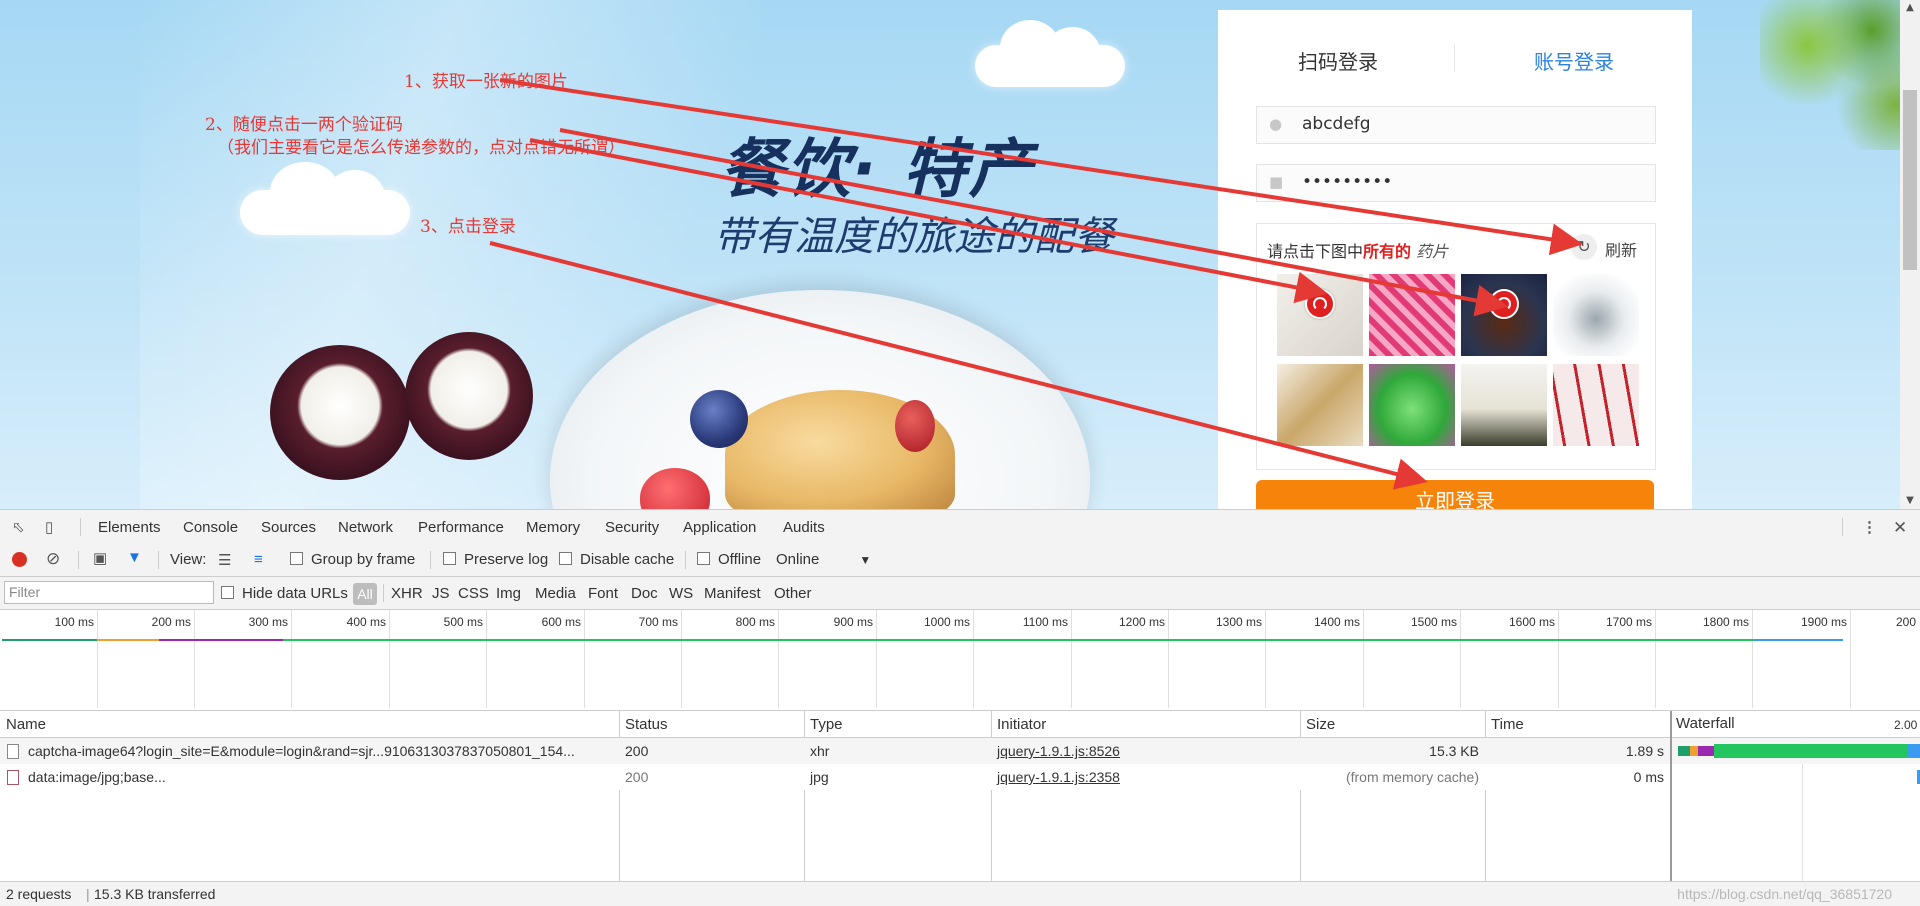 The image size is (1920, 906). What do you see at coordinates (1507, 724) in the screenshot?
I see `column-header-time: Time` at bounding box center [1507, 724].